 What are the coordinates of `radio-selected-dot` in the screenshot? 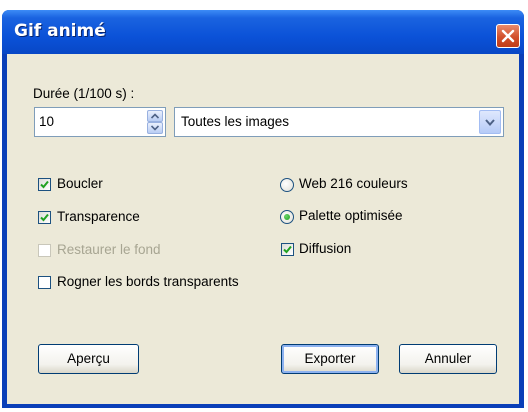 It's located at (287, 217).